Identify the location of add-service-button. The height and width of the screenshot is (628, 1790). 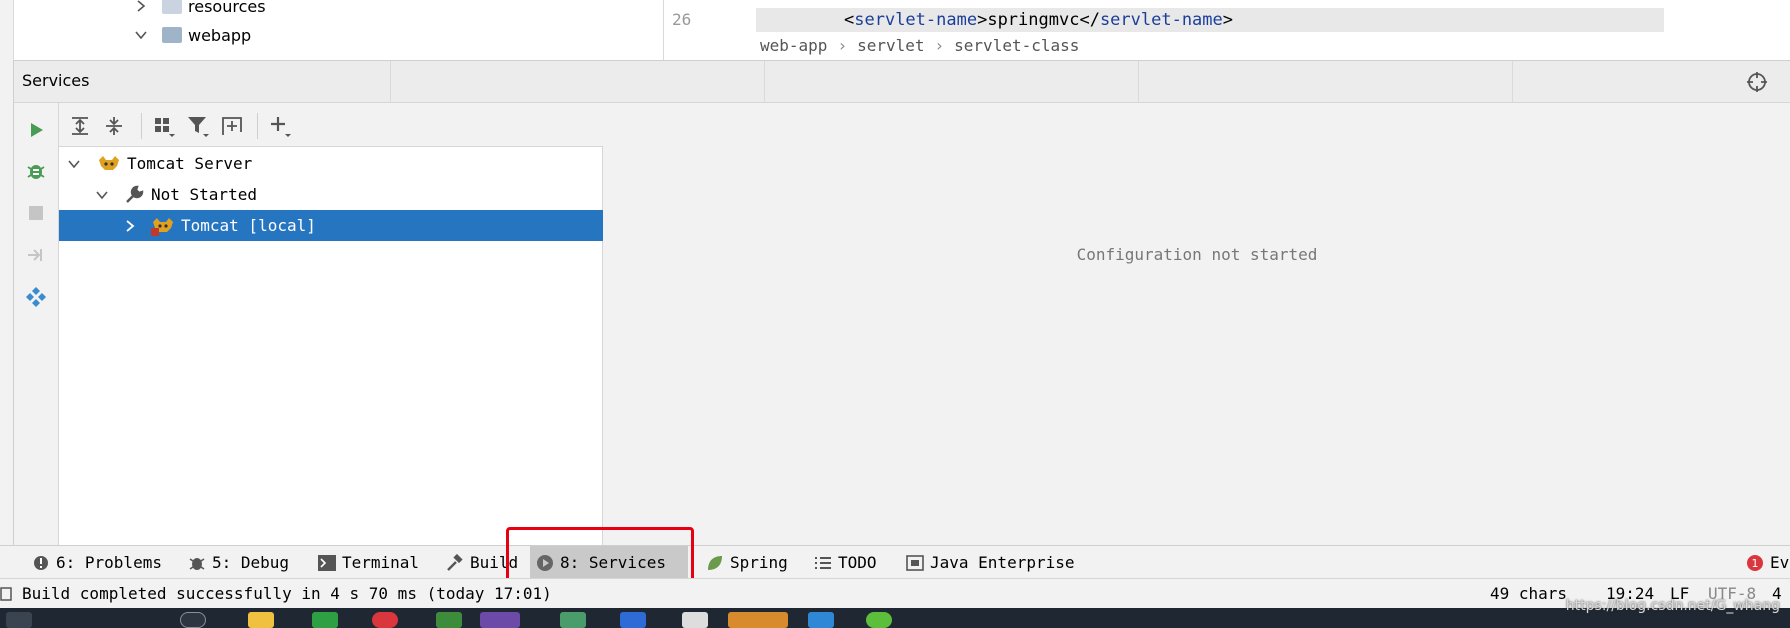
(280, 126).